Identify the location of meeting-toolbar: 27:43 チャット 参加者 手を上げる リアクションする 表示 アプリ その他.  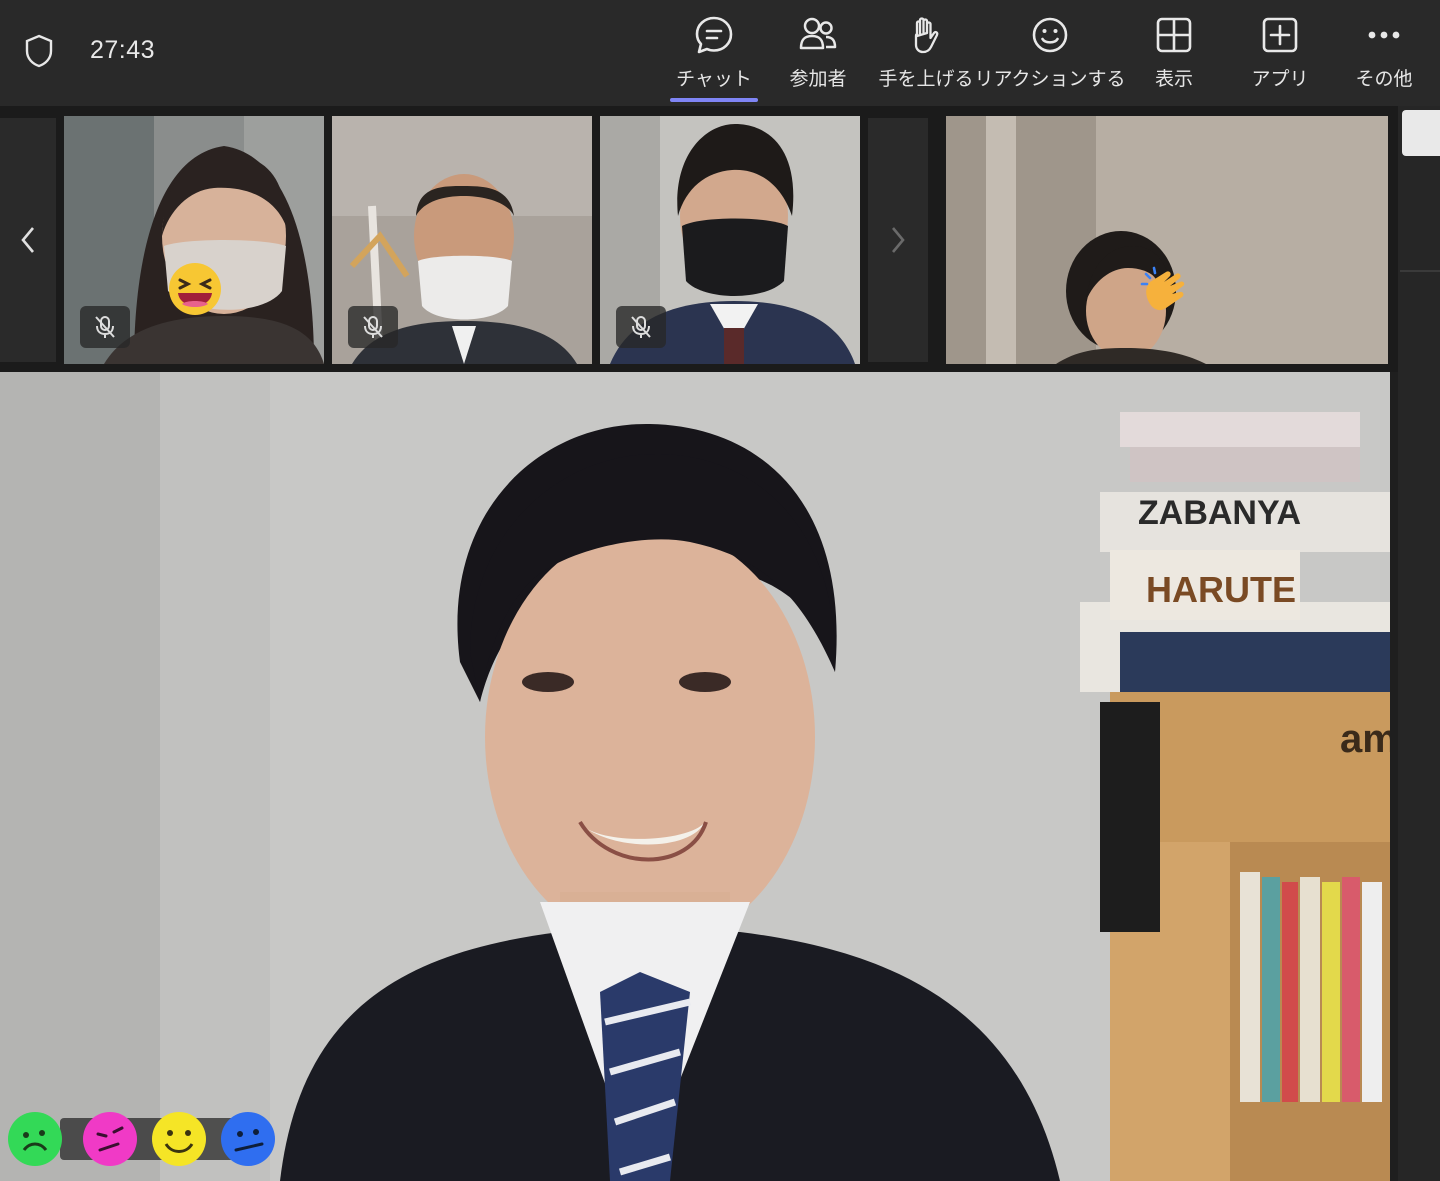
(720, 53).